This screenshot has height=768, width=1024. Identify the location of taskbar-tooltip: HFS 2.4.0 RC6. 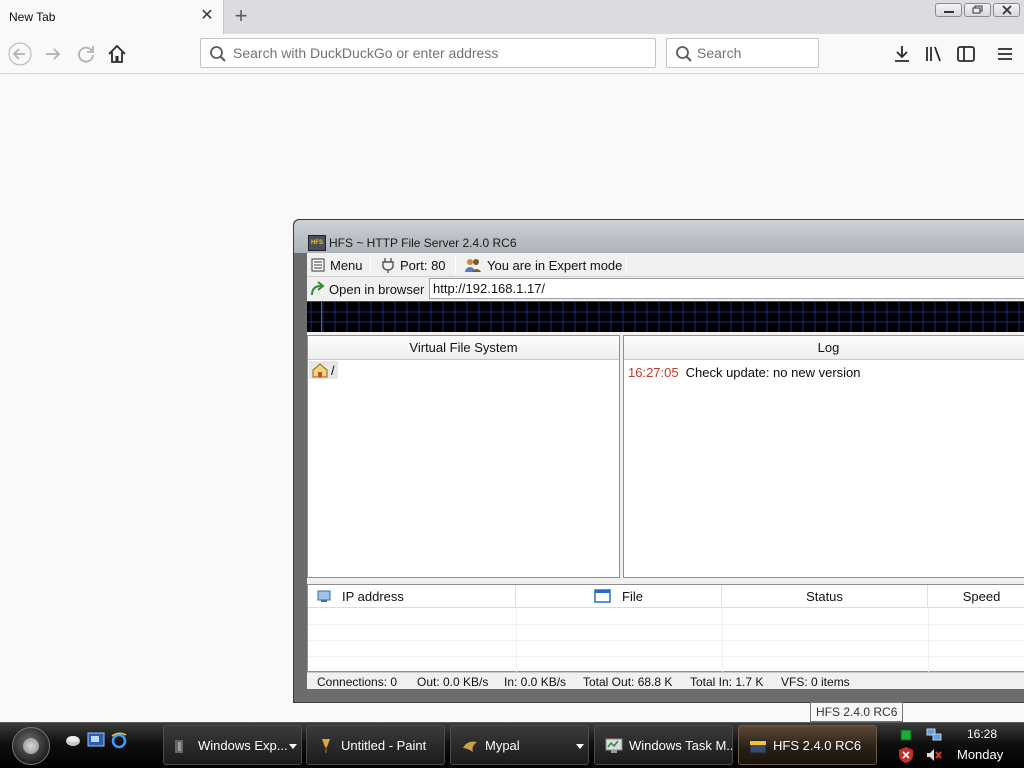
(857, 712).